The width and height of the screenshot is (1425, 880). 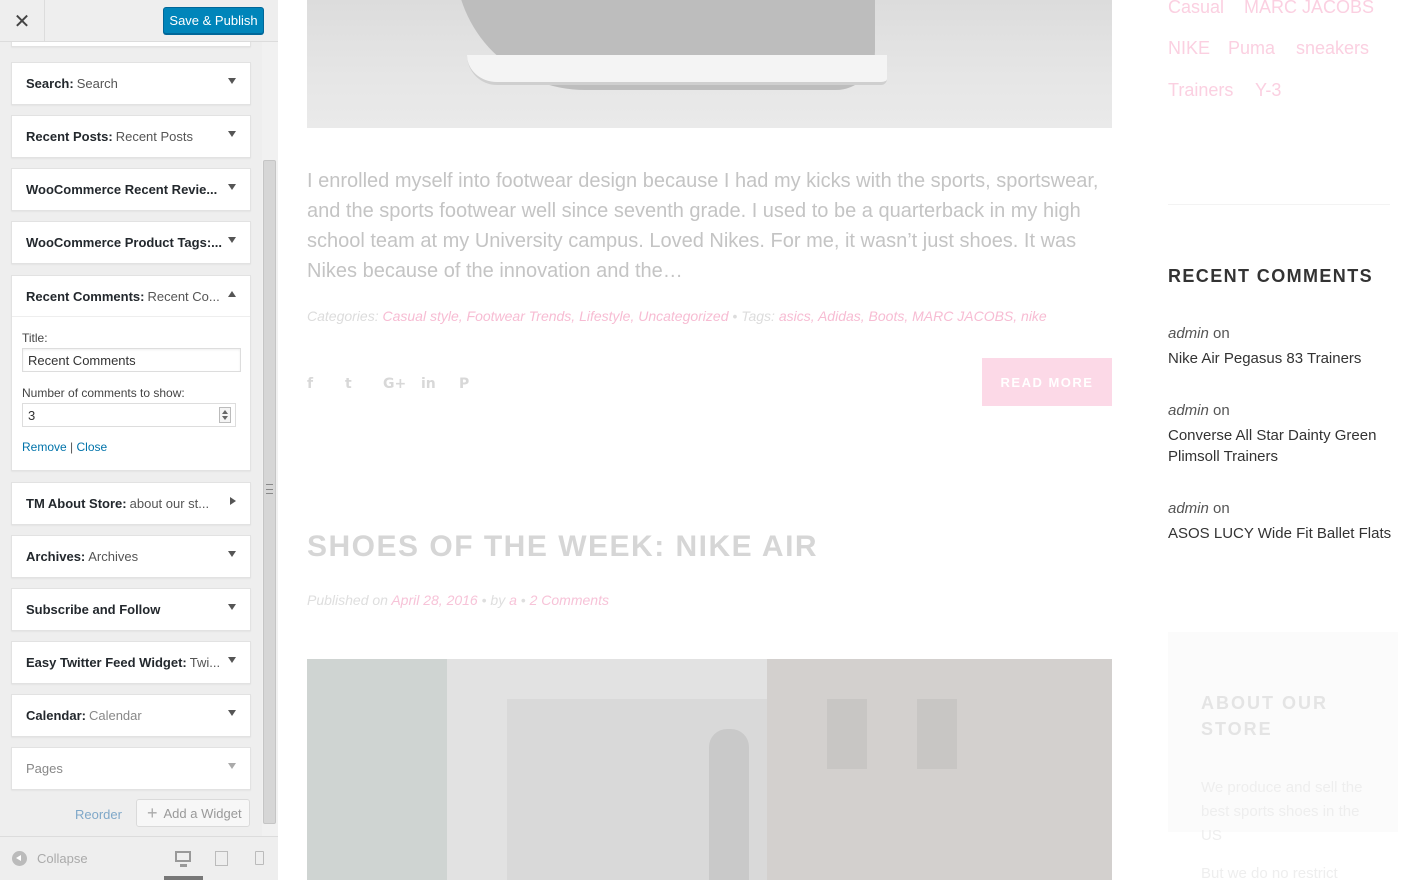 I want to click on arrow-right-icon, so click(x=233, y=501).